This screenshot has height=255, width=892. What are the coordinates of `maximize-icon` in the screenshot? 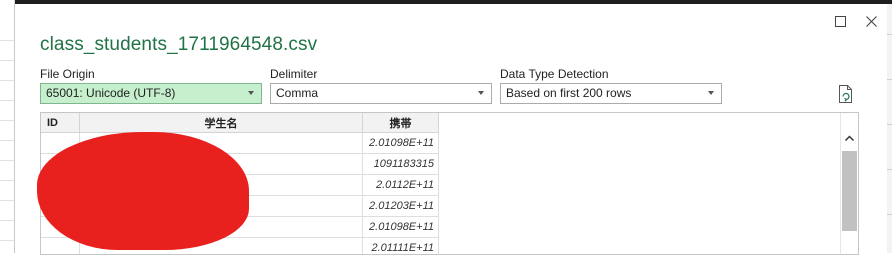 It's located at (840, 21).